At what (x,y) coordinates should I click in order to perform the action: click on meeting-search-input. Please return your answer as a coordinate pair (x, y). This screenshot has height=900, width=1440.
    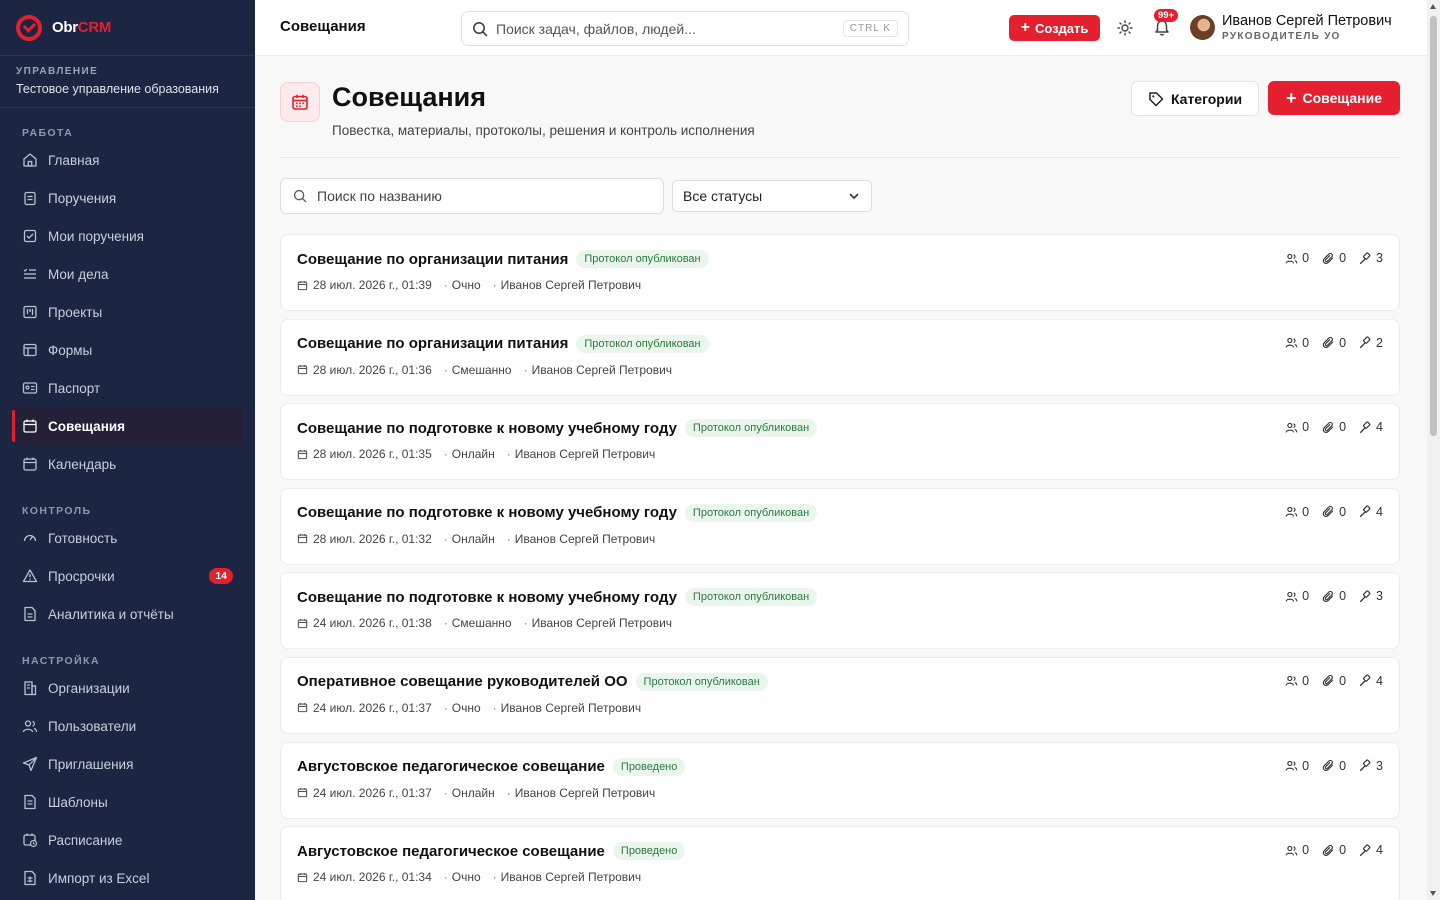
    Looking at the image, I should click on (477, 196).